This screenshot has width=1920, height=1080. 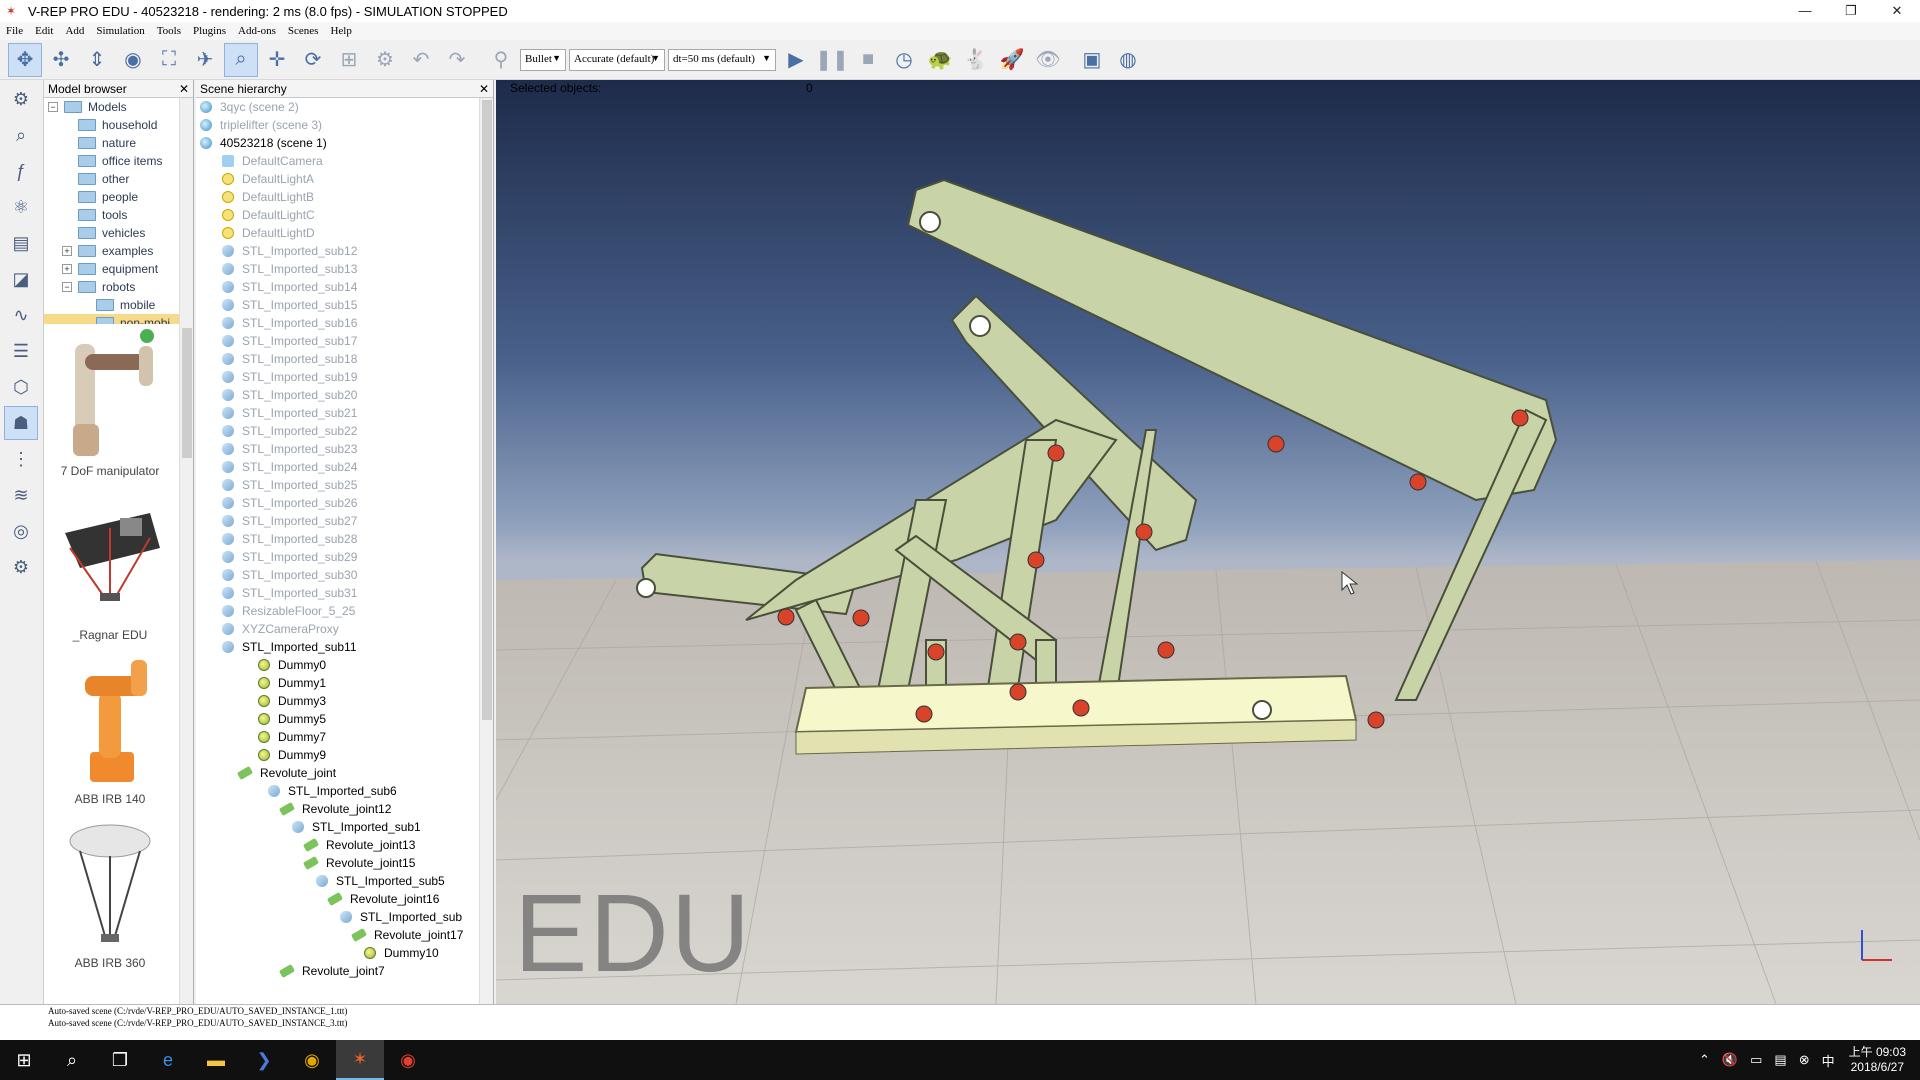 I want to click on edge-icon: e, so click(x=168, y=1060).